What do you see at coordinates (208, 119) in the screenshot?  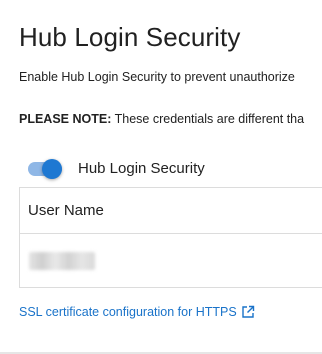 I see `note-text: These credentials are different tha` at bounding box center [208, 119].